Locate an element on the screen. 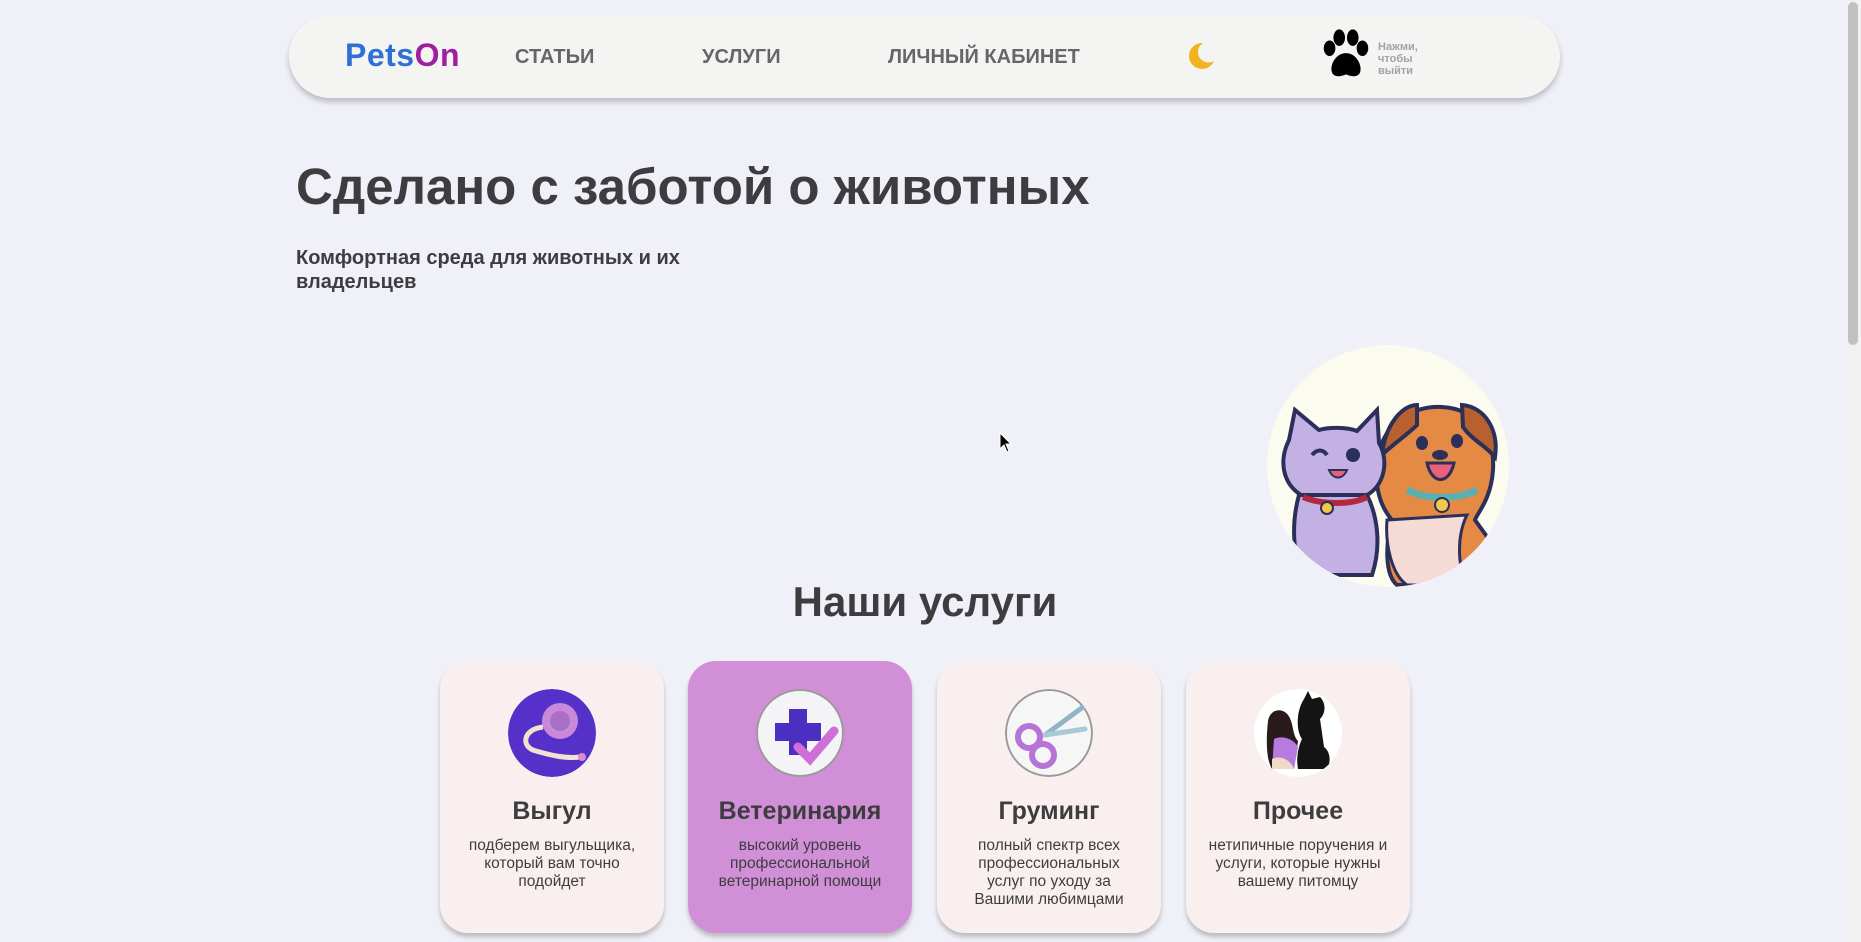 The image size is (1861, 942). logo: PetsOn is located at coordinates (402, 55).